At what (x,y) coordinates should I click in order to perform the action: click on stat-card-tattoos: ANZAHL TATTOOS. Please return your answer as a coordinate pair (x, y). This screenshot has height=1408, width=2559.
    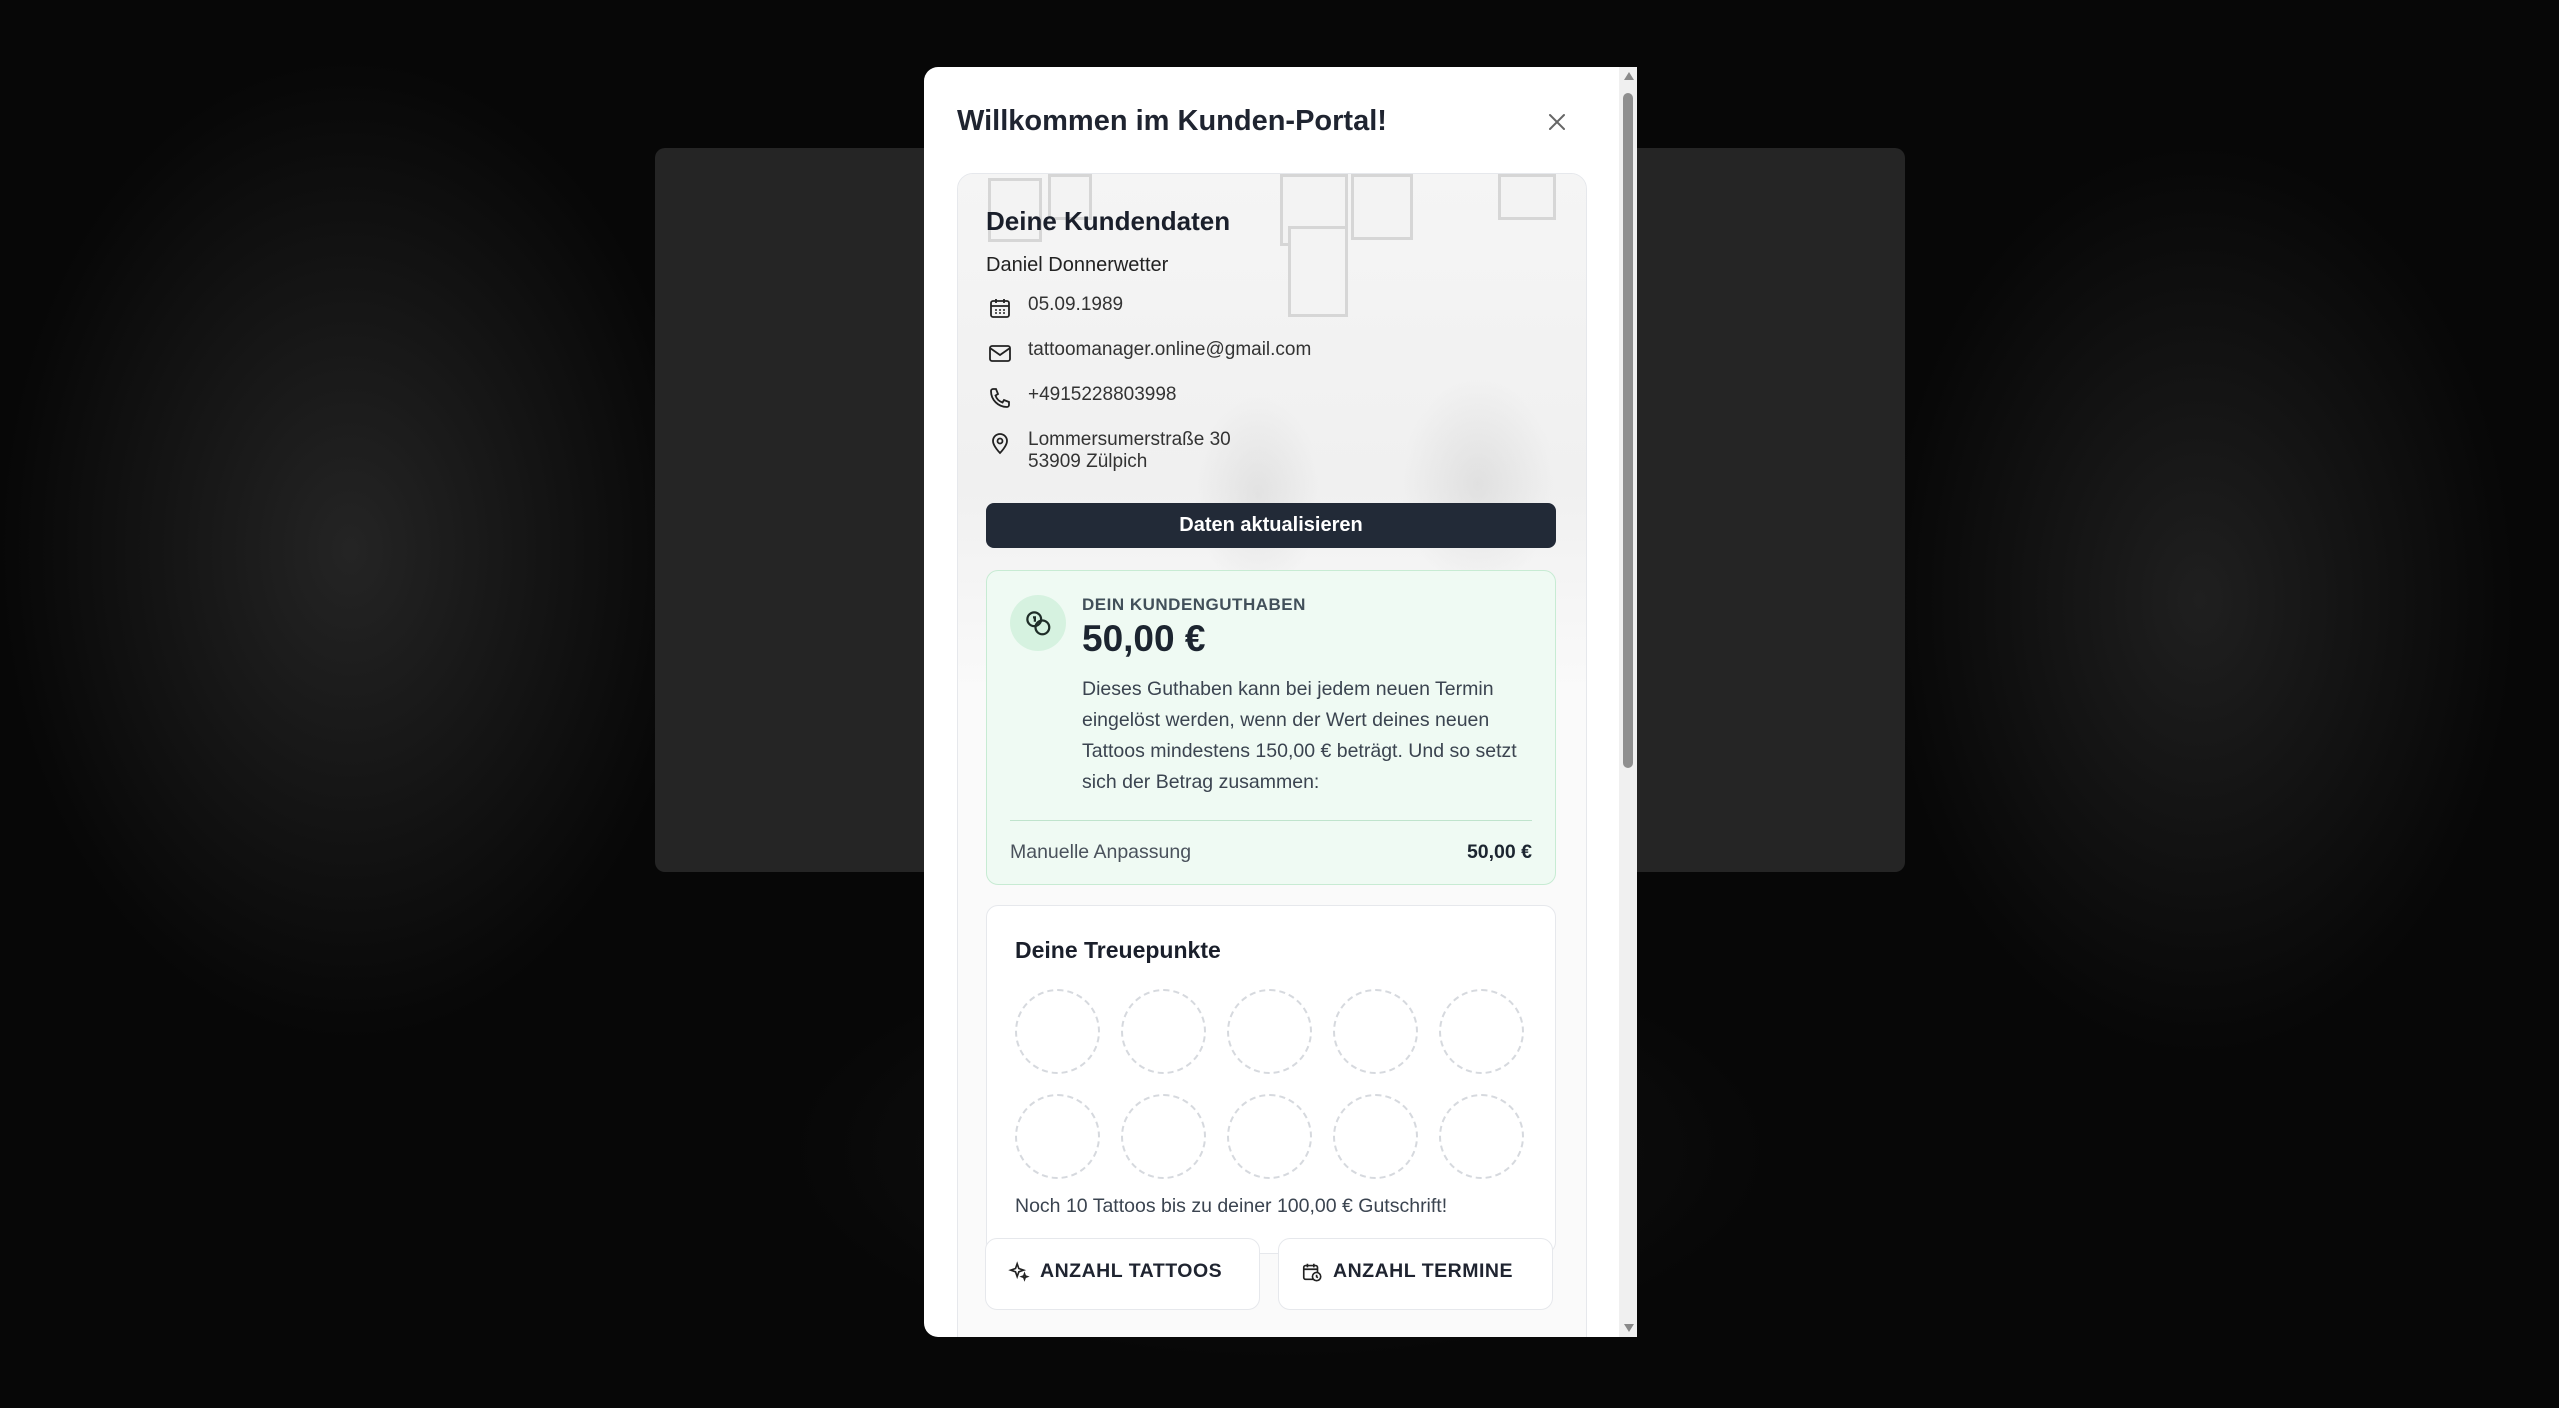
    Looking at the image, I should click on (1122, 1274).